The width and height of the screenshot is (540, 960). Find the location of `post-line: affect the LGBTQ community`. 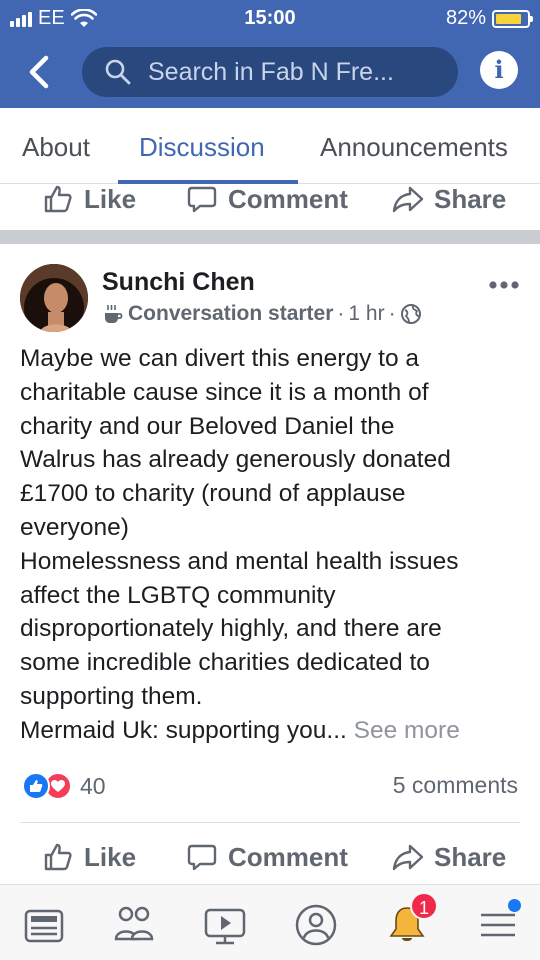

post-line: affect the LGBTQ community is located at coordinates (178, 595).